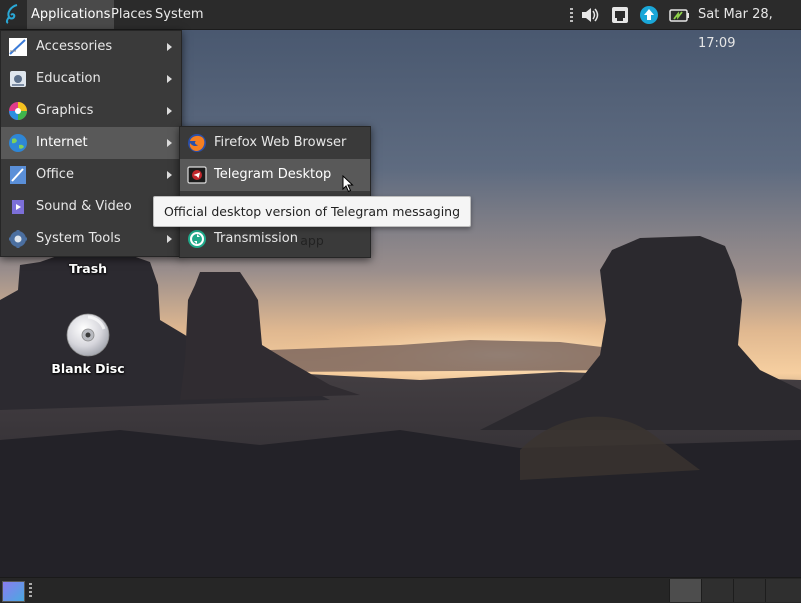 Image resolution: width=801 pixels, height=603 pixels. Describe the element at coordinates (273, 174) in the screenshot. I see `menu-item-label: Telegram Desktop` at that location.